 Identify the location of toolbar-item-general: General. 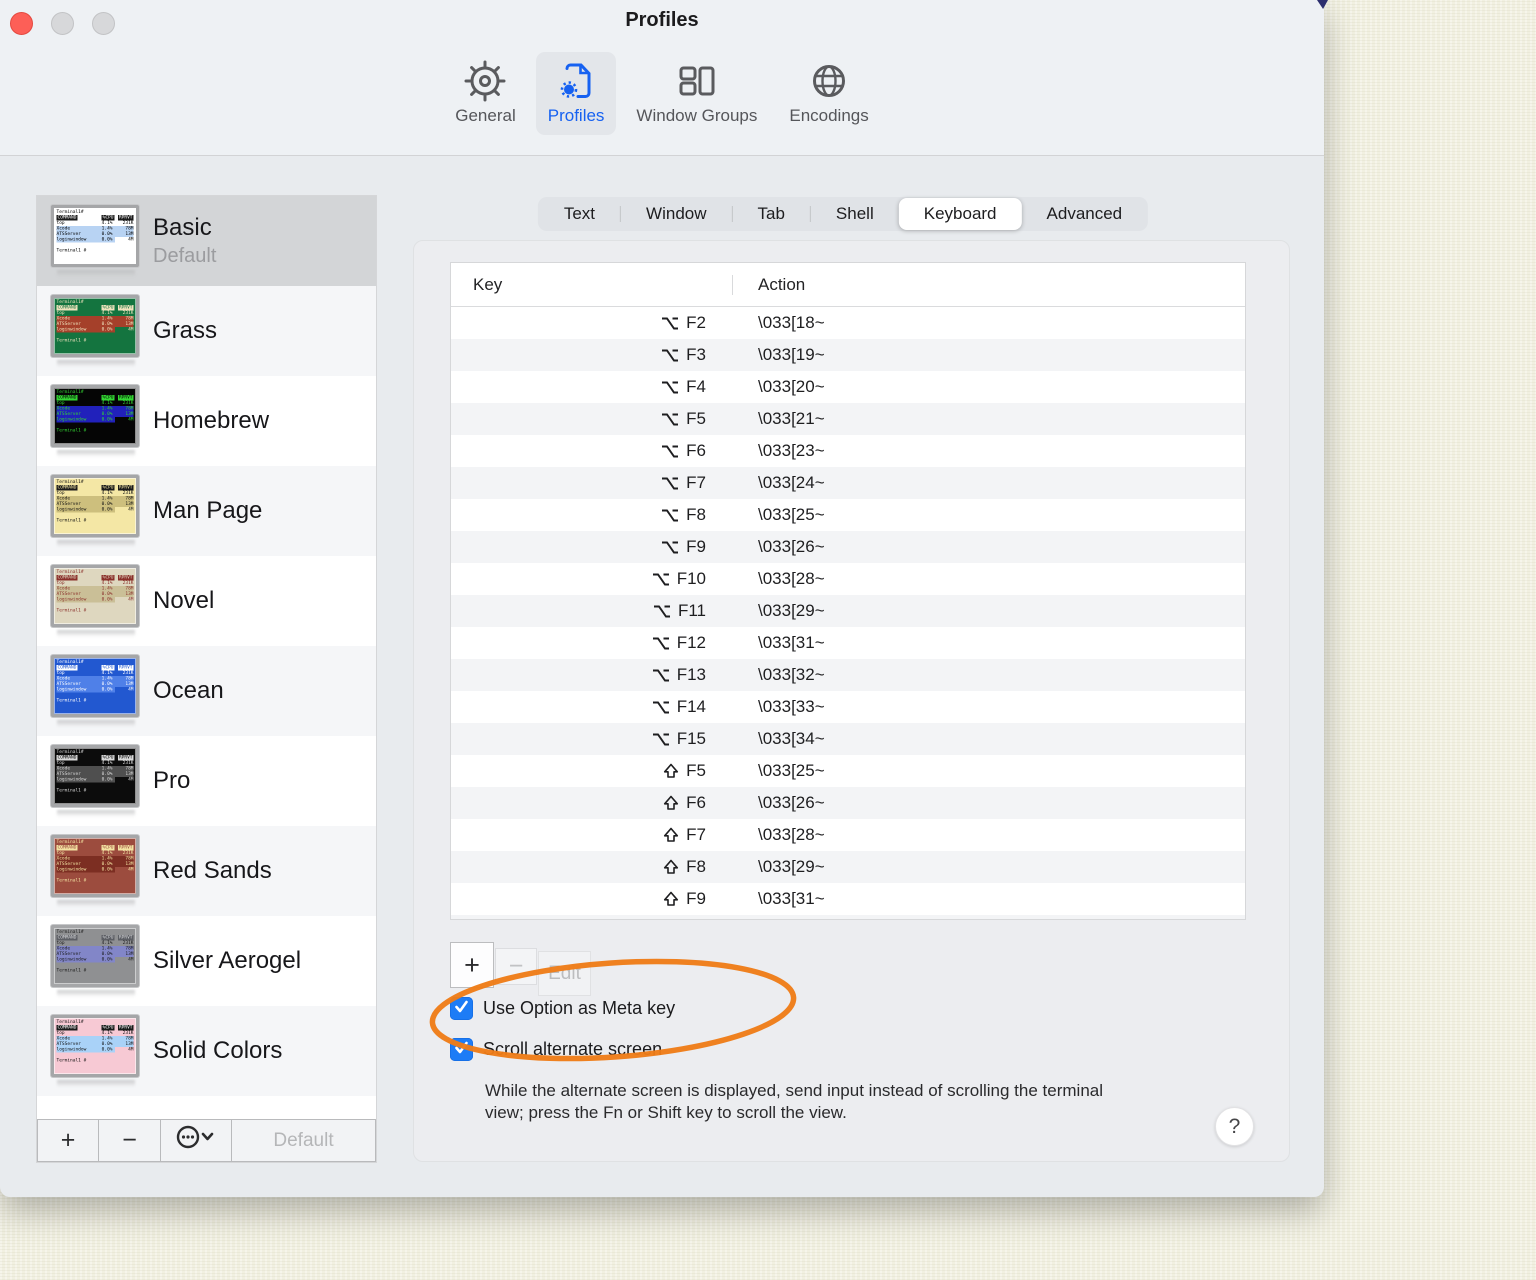
(485, 93).